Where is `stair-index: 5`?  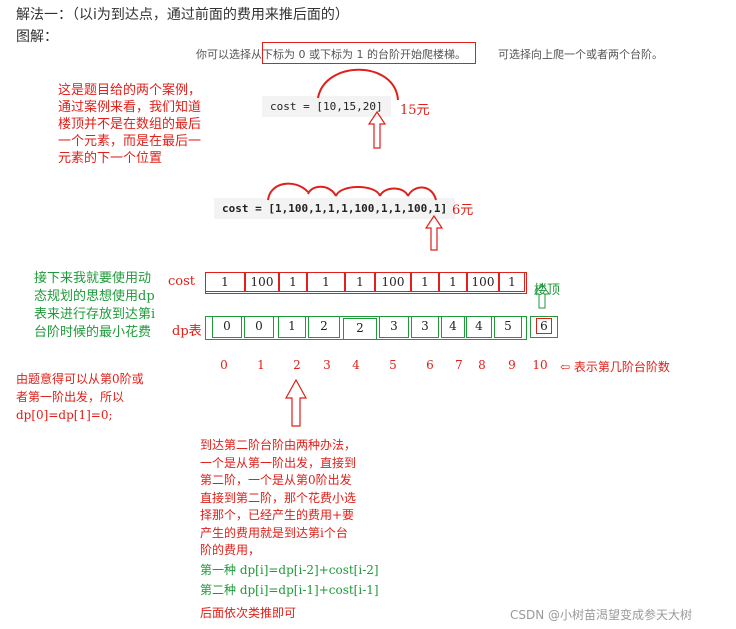
stair-index: 5 is located at coordinates (393, 365).